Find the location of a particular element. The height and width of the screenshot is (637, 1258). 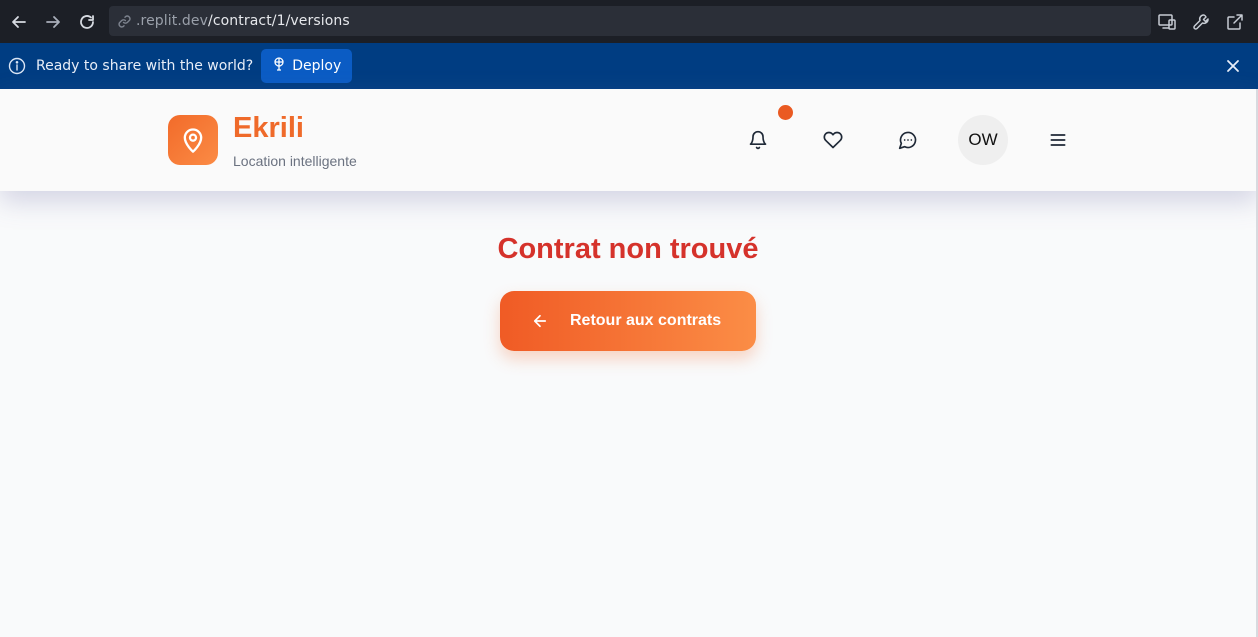

back-to-contracts-button: Retour aux contrats is located at coordinates (628, 321).